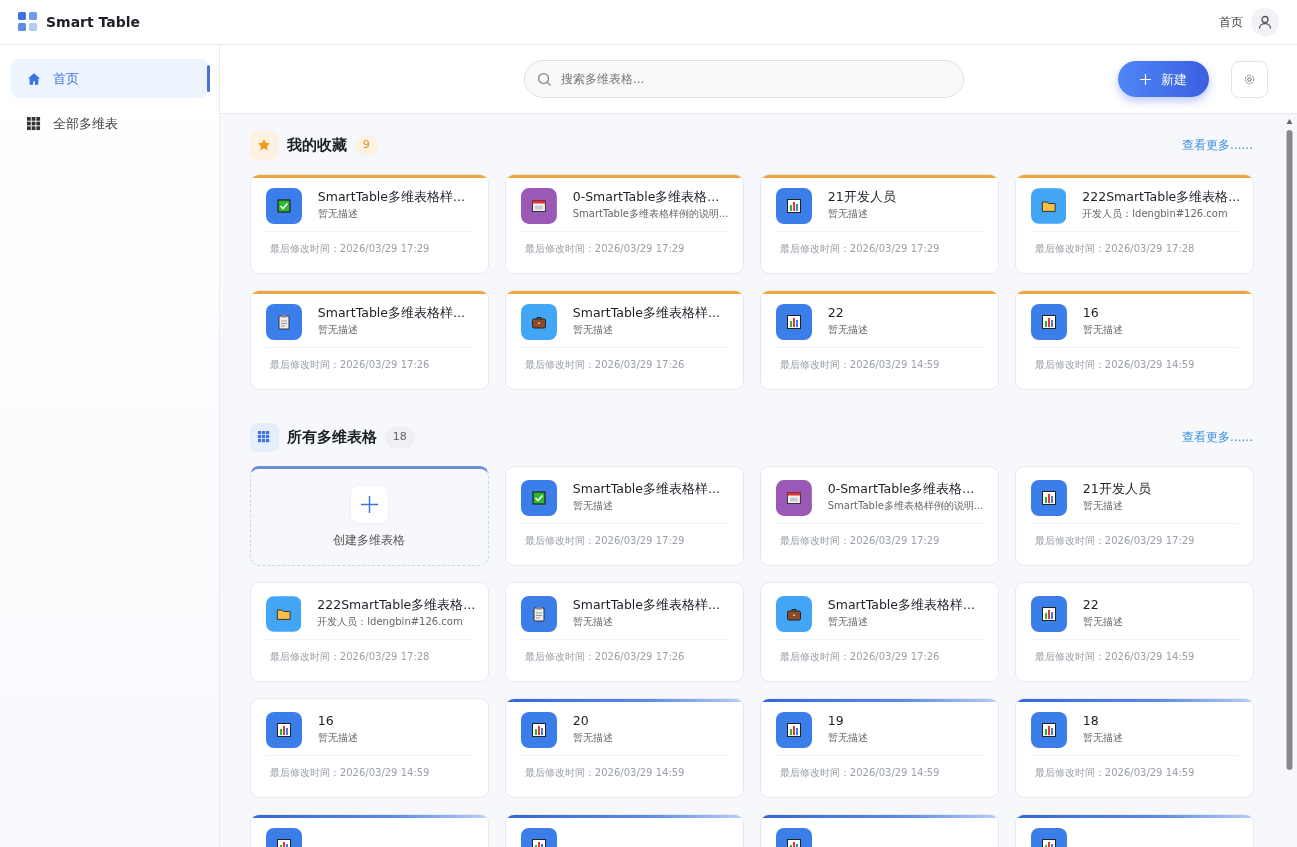  Describe the element at coordinates (109, 79) in the screenshot. I see `sidebar-item: 首页` at that location.